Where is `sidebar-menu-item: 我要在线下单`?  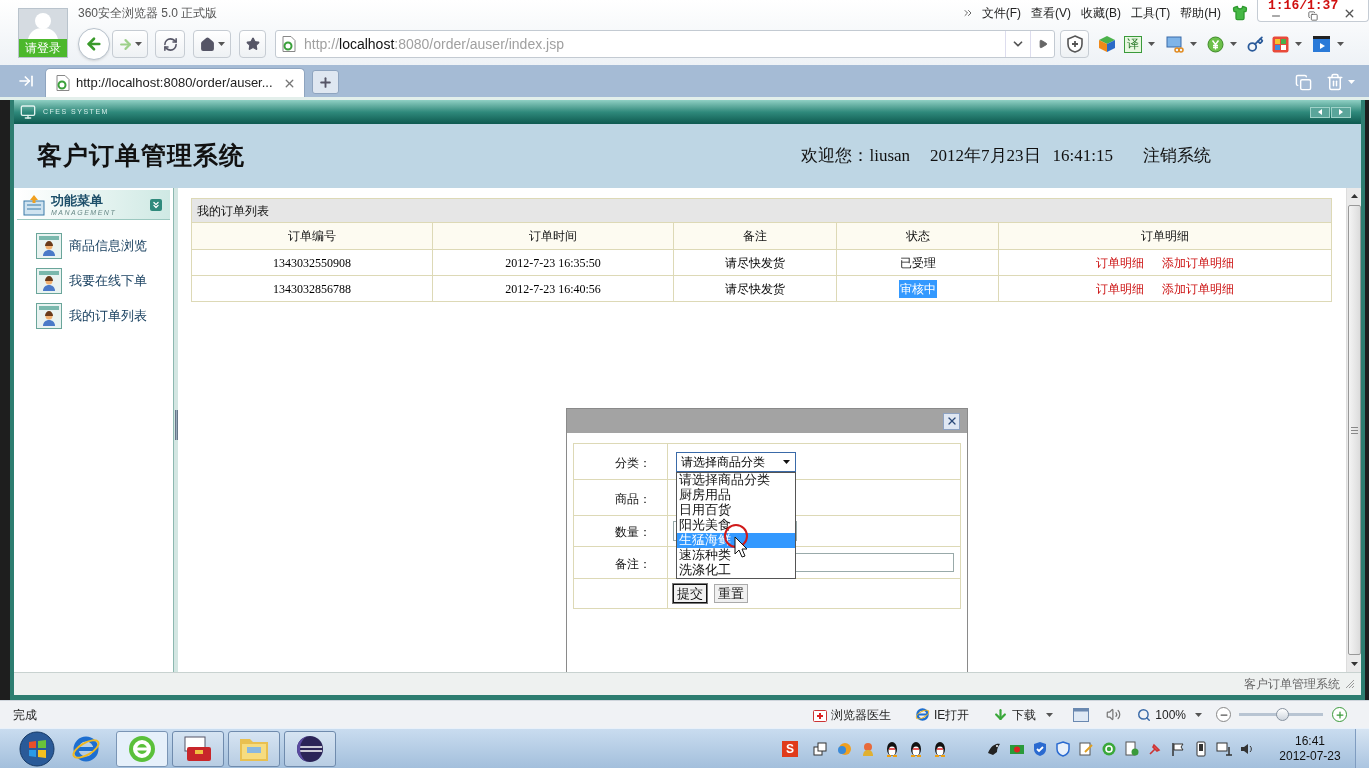 sidebar-menu-item: 我要在线下单 is located at coordinates (108, 281).